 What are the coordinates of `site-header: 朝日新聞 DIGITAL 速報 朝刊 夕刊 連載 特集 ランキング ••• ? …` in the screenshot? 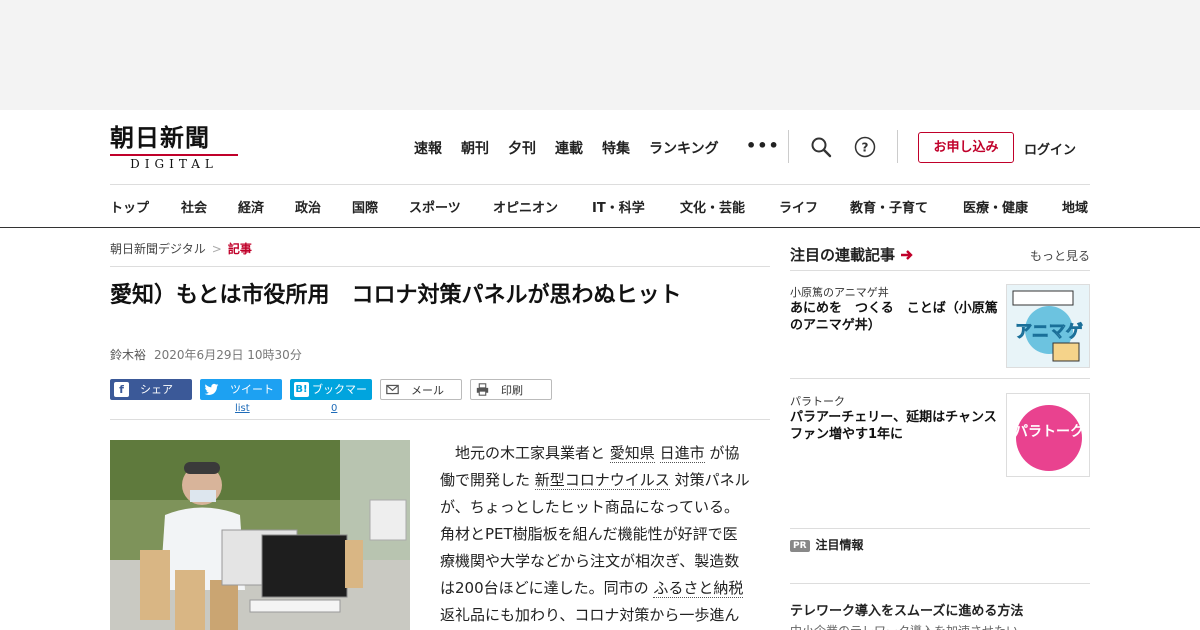 It's located at (600, 147).